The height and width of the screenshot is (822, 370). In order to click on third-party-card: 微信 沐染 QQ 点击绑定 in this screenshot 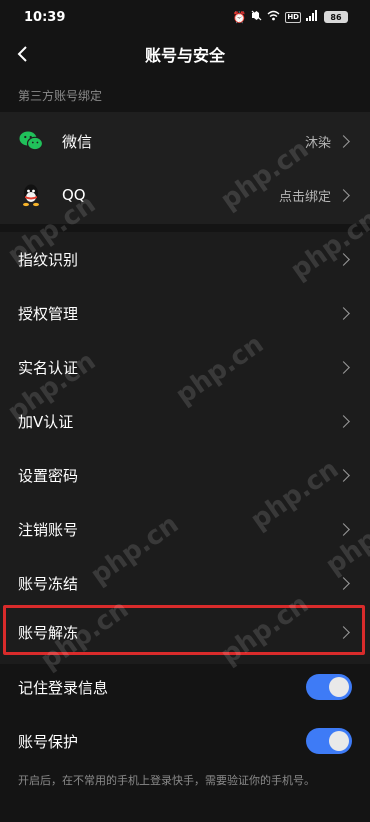, I will do `click(185, 168)`.